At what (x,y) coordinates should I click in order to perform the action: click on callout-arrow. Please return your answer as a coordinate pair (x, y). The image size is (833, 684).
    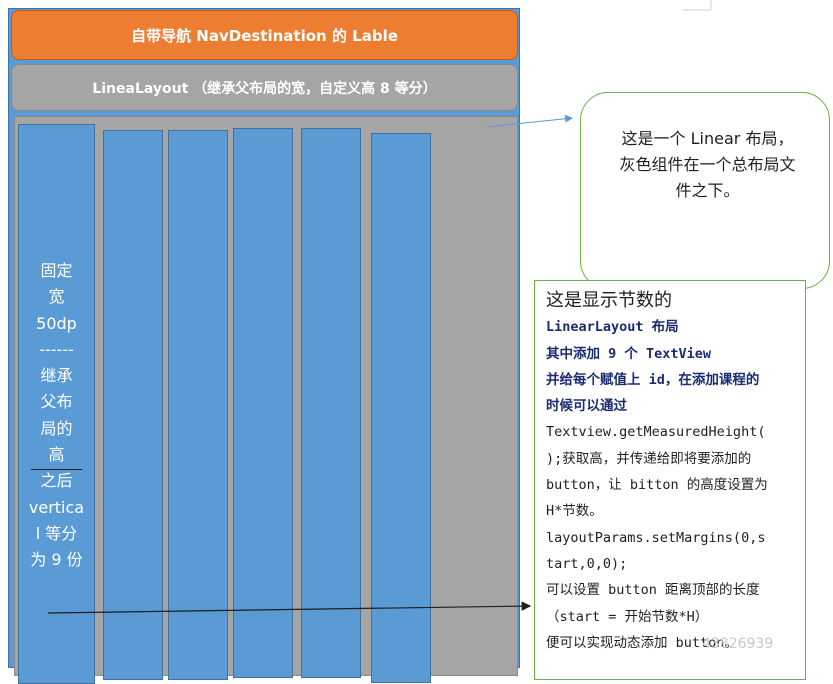
    Looking at the image, I should click on (529, 121).